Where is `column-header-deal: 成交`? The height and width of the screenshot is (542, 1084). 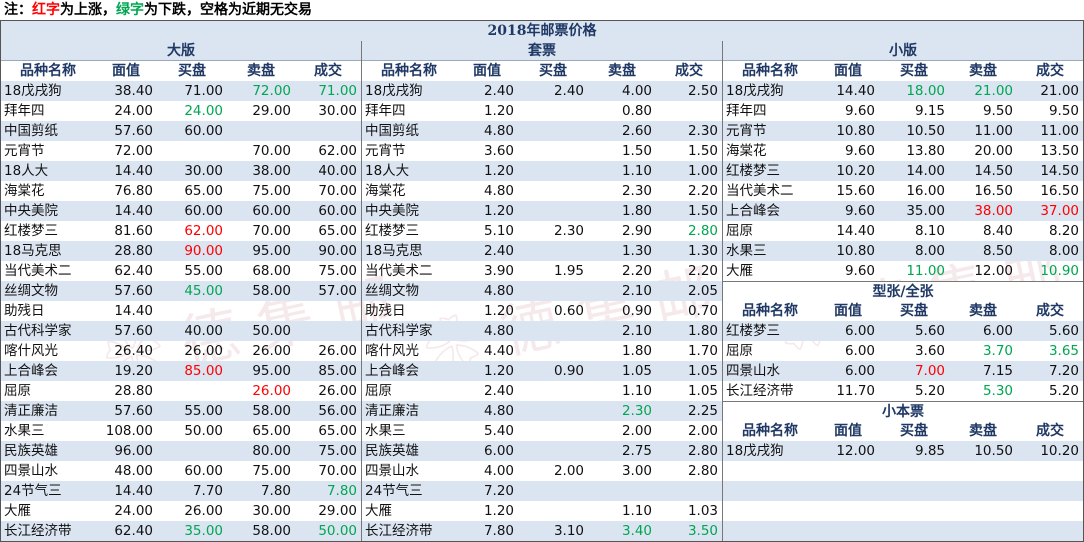
column-header-deal: 成交 is located at coordinates (1050, 311).